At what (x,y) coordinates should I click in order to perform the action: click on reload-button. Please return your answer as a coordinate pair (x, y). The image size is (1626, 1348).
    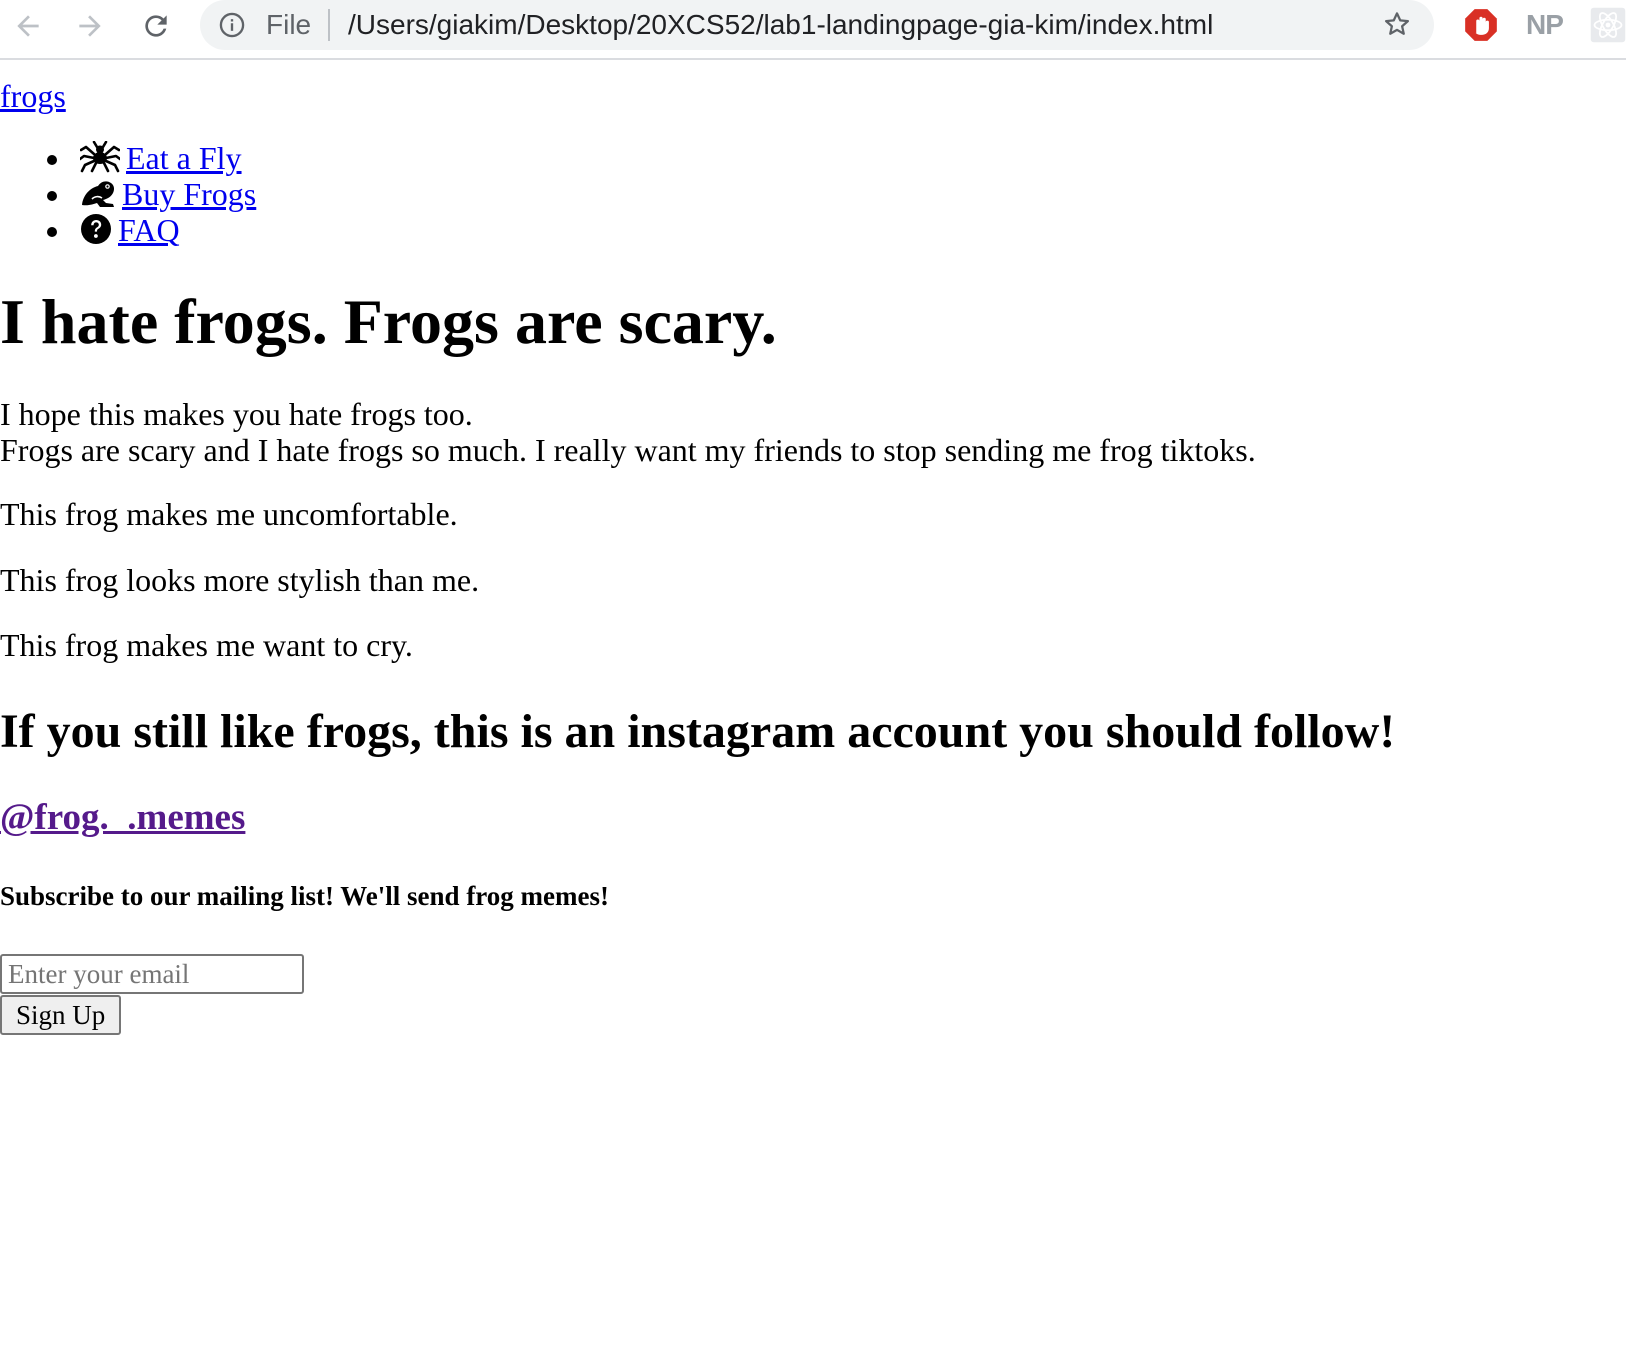
    Looking at the image, I should click on (156, 26).